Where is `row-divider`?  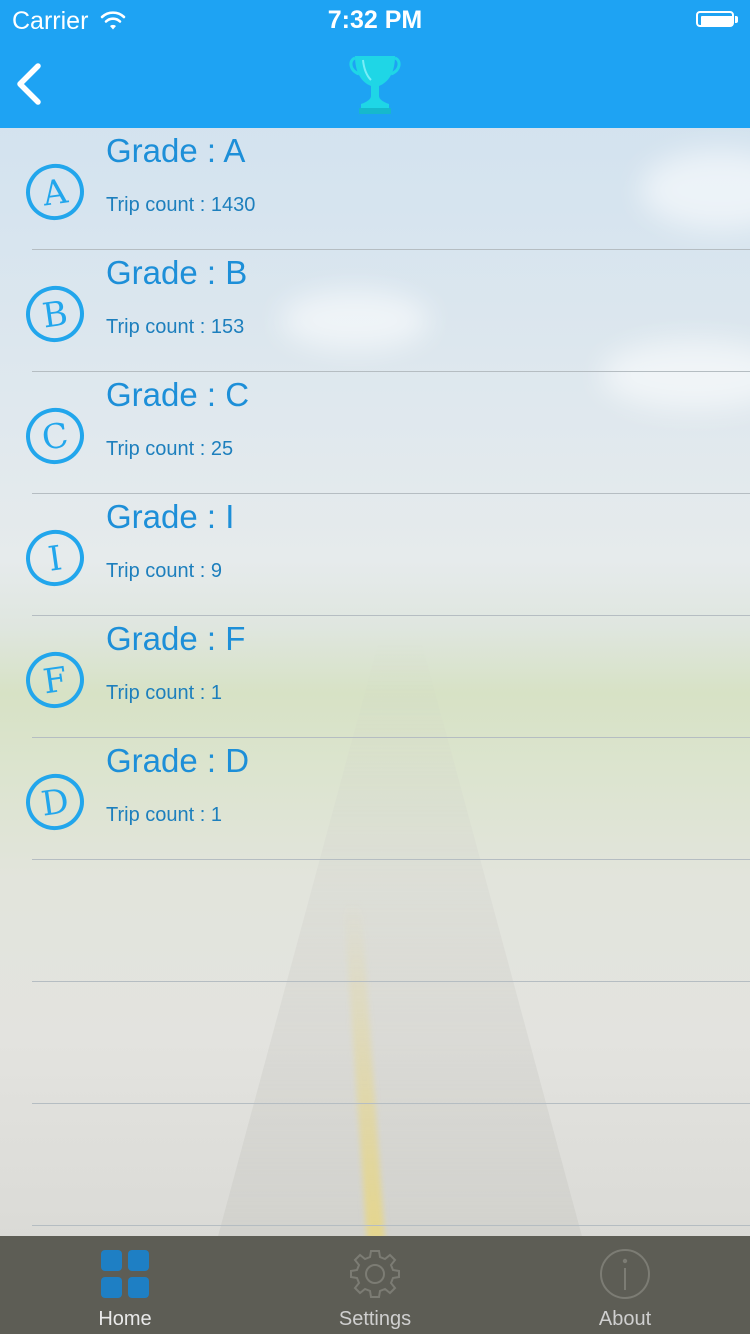 row-divider is located at coordinates (391, 1225).